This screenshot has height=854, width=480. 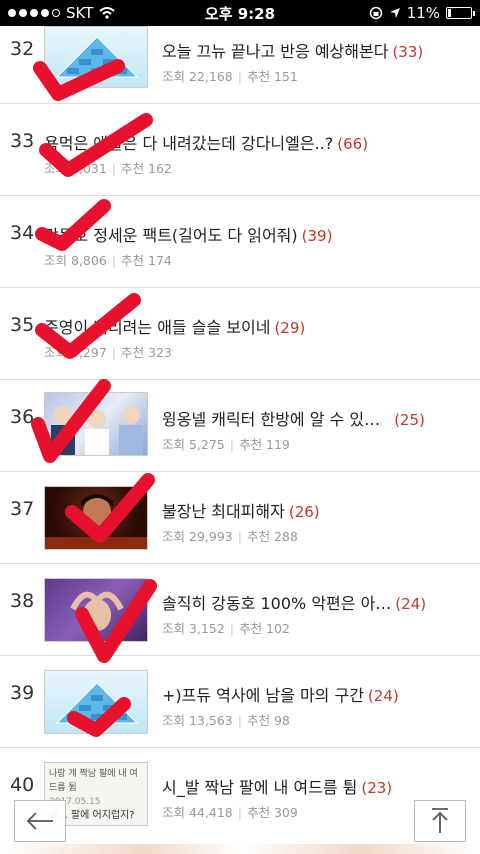 What do you see at coordinates (108, 260) in the screenshot?
I see `post-meta: 조회 8,806 | 추천 174` at bounding box center [108, 260].